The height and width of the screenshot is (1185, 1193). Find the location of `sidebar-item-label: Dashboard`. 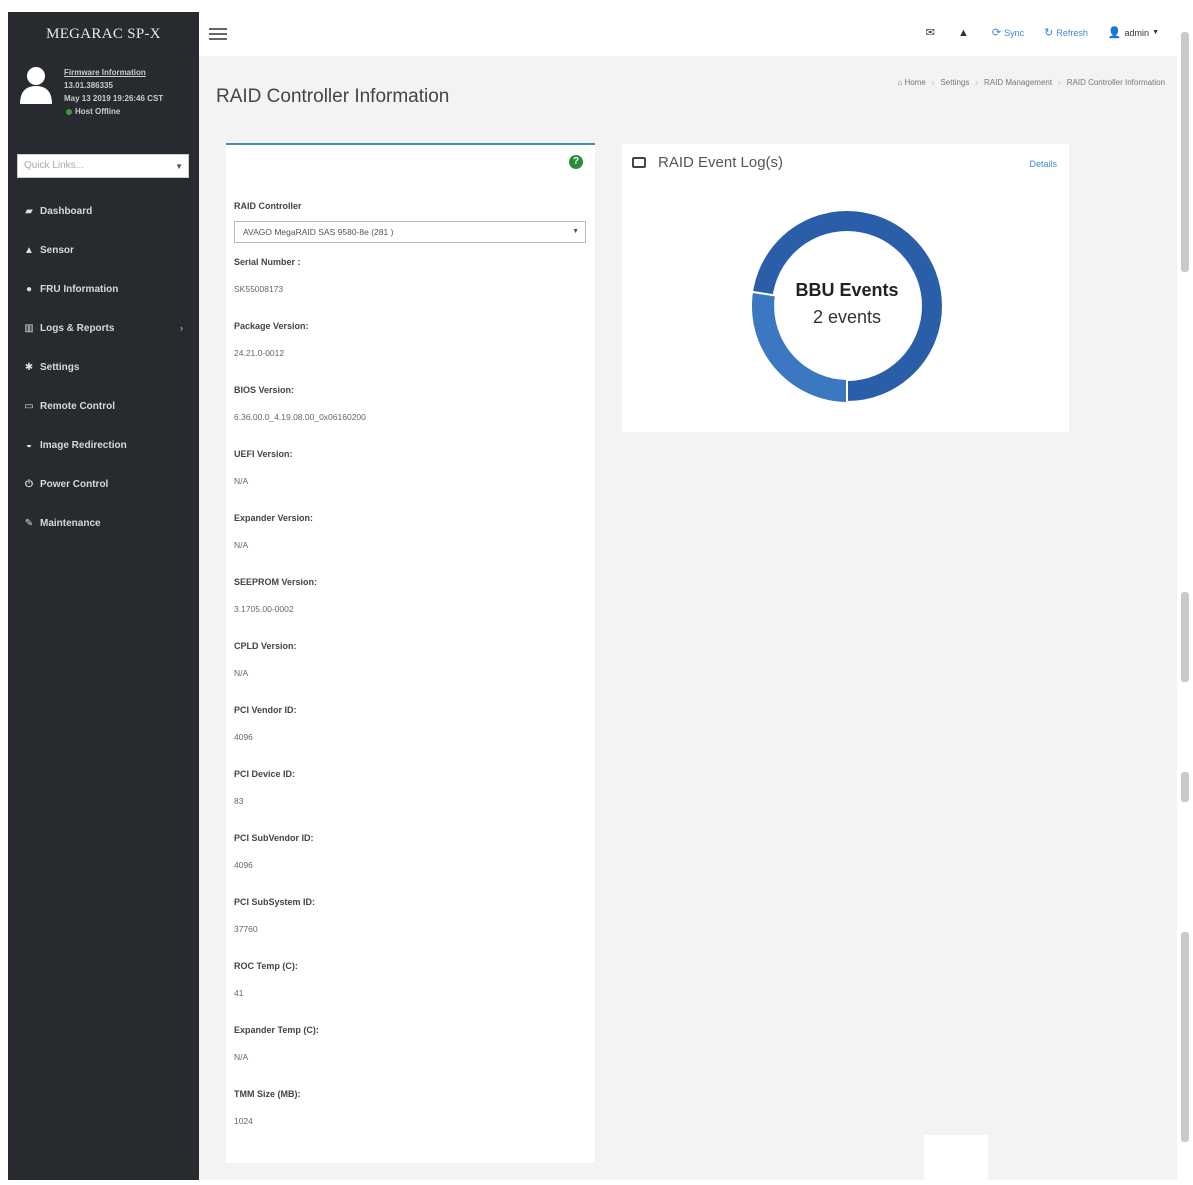

sidebar-item-label: Dashboard is located at coordinates (66, 211).